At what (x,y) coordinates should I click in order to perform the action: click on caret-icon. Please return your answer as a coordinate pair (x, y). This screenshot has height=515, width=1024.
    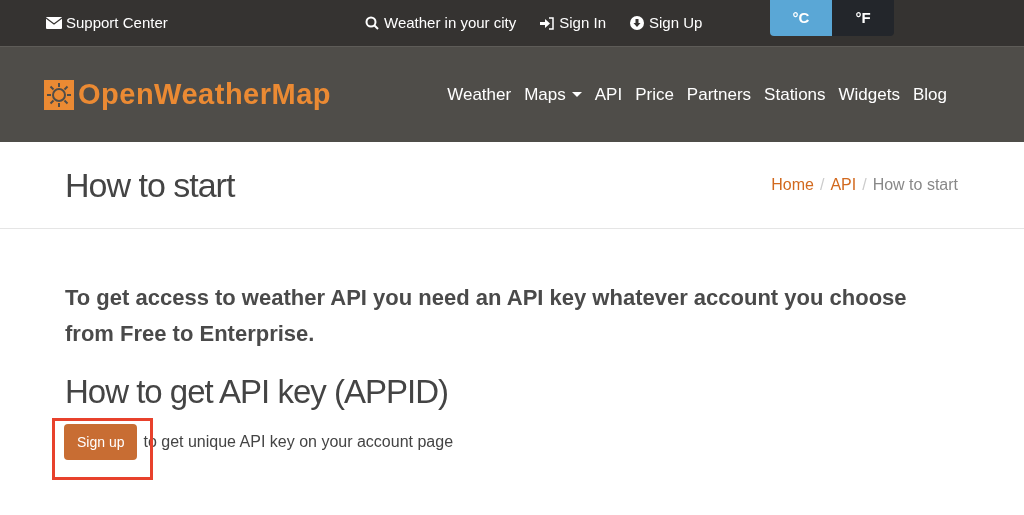
    Looking at the image, I should click on (576, 94).